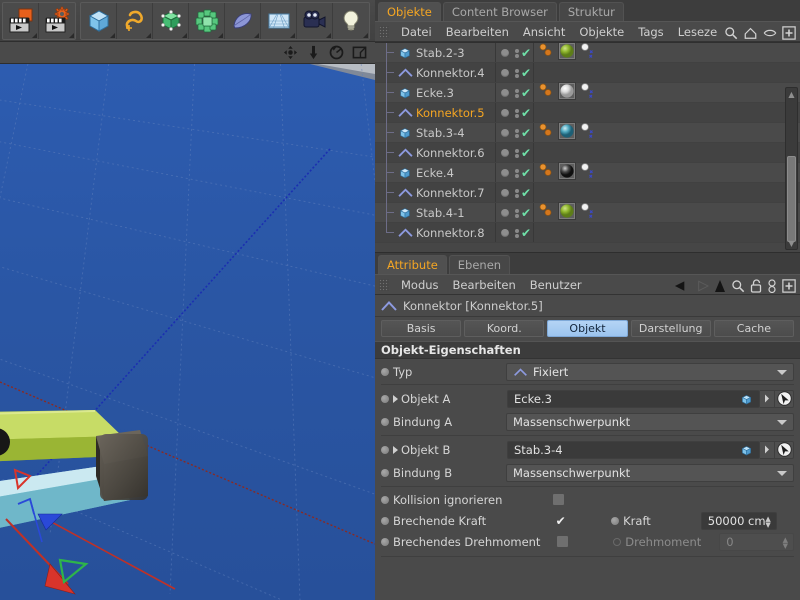 The width and height of the screenshot is (800, 600). I want to click on menu-datei: Datei, so click(416, 32).